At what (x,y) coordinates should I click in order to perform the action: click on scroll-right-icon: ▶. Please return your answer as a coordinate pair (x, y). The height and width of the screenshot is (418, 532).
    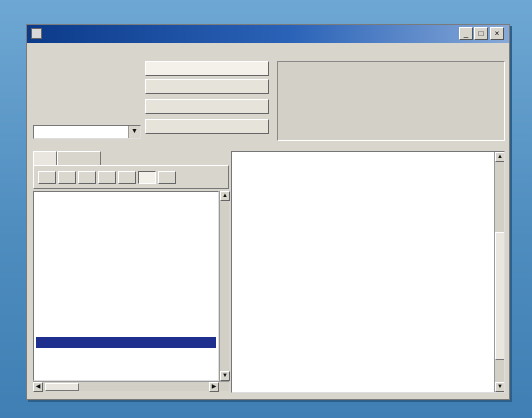
    Looking at the image, I should click on (214, 387).